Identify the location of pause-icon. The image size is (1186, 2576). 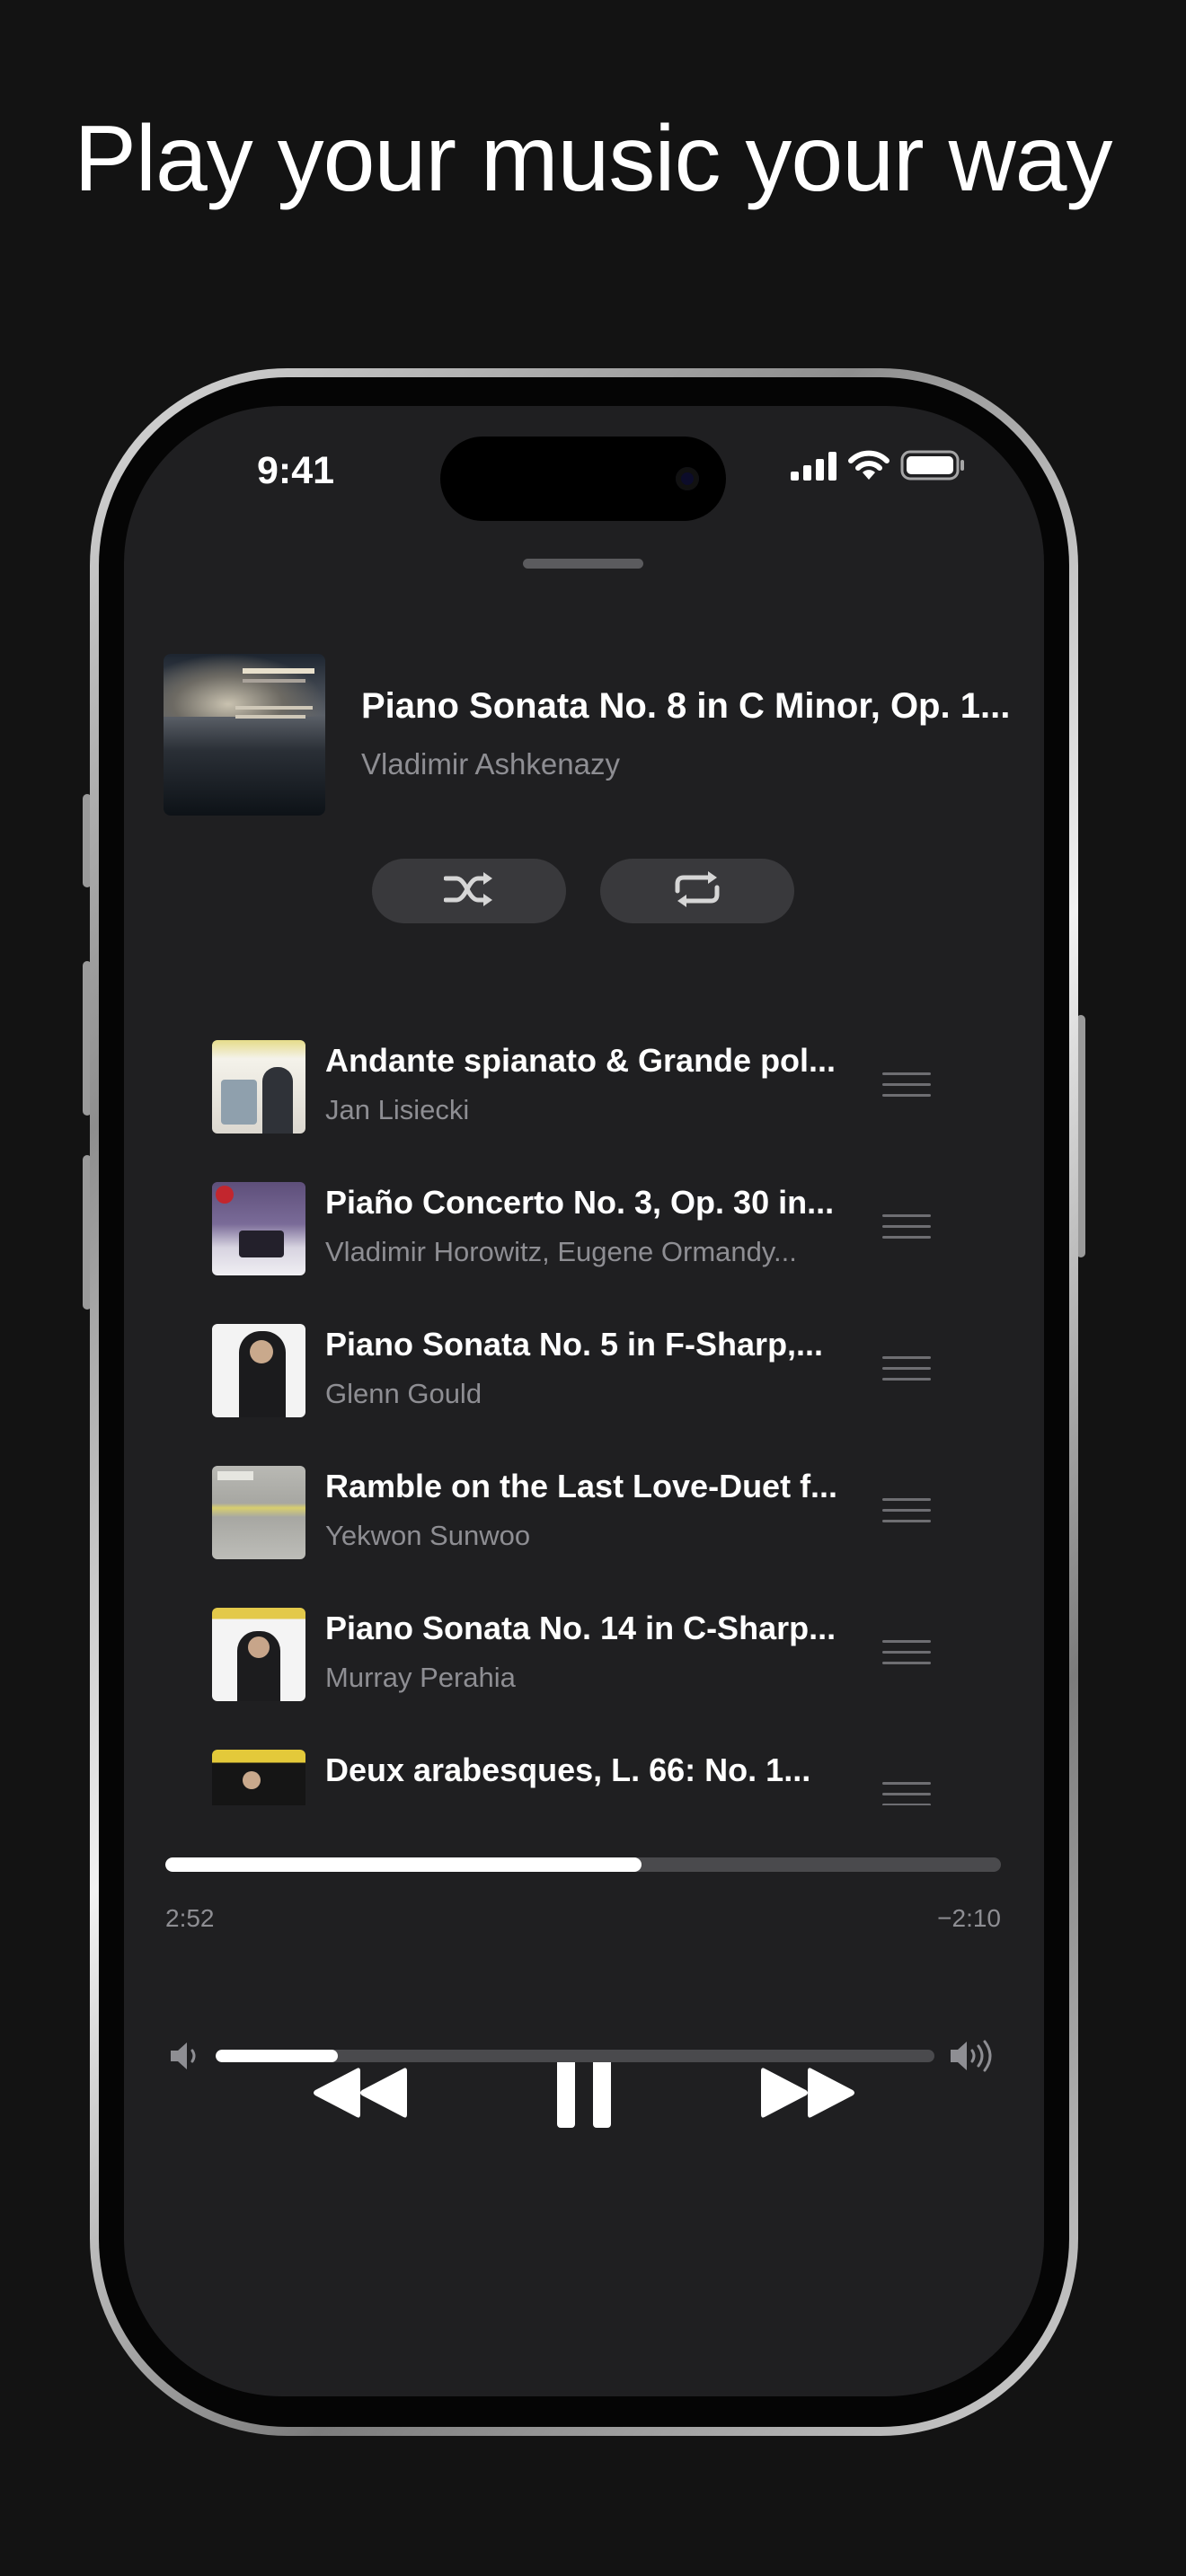
(584, 2094).